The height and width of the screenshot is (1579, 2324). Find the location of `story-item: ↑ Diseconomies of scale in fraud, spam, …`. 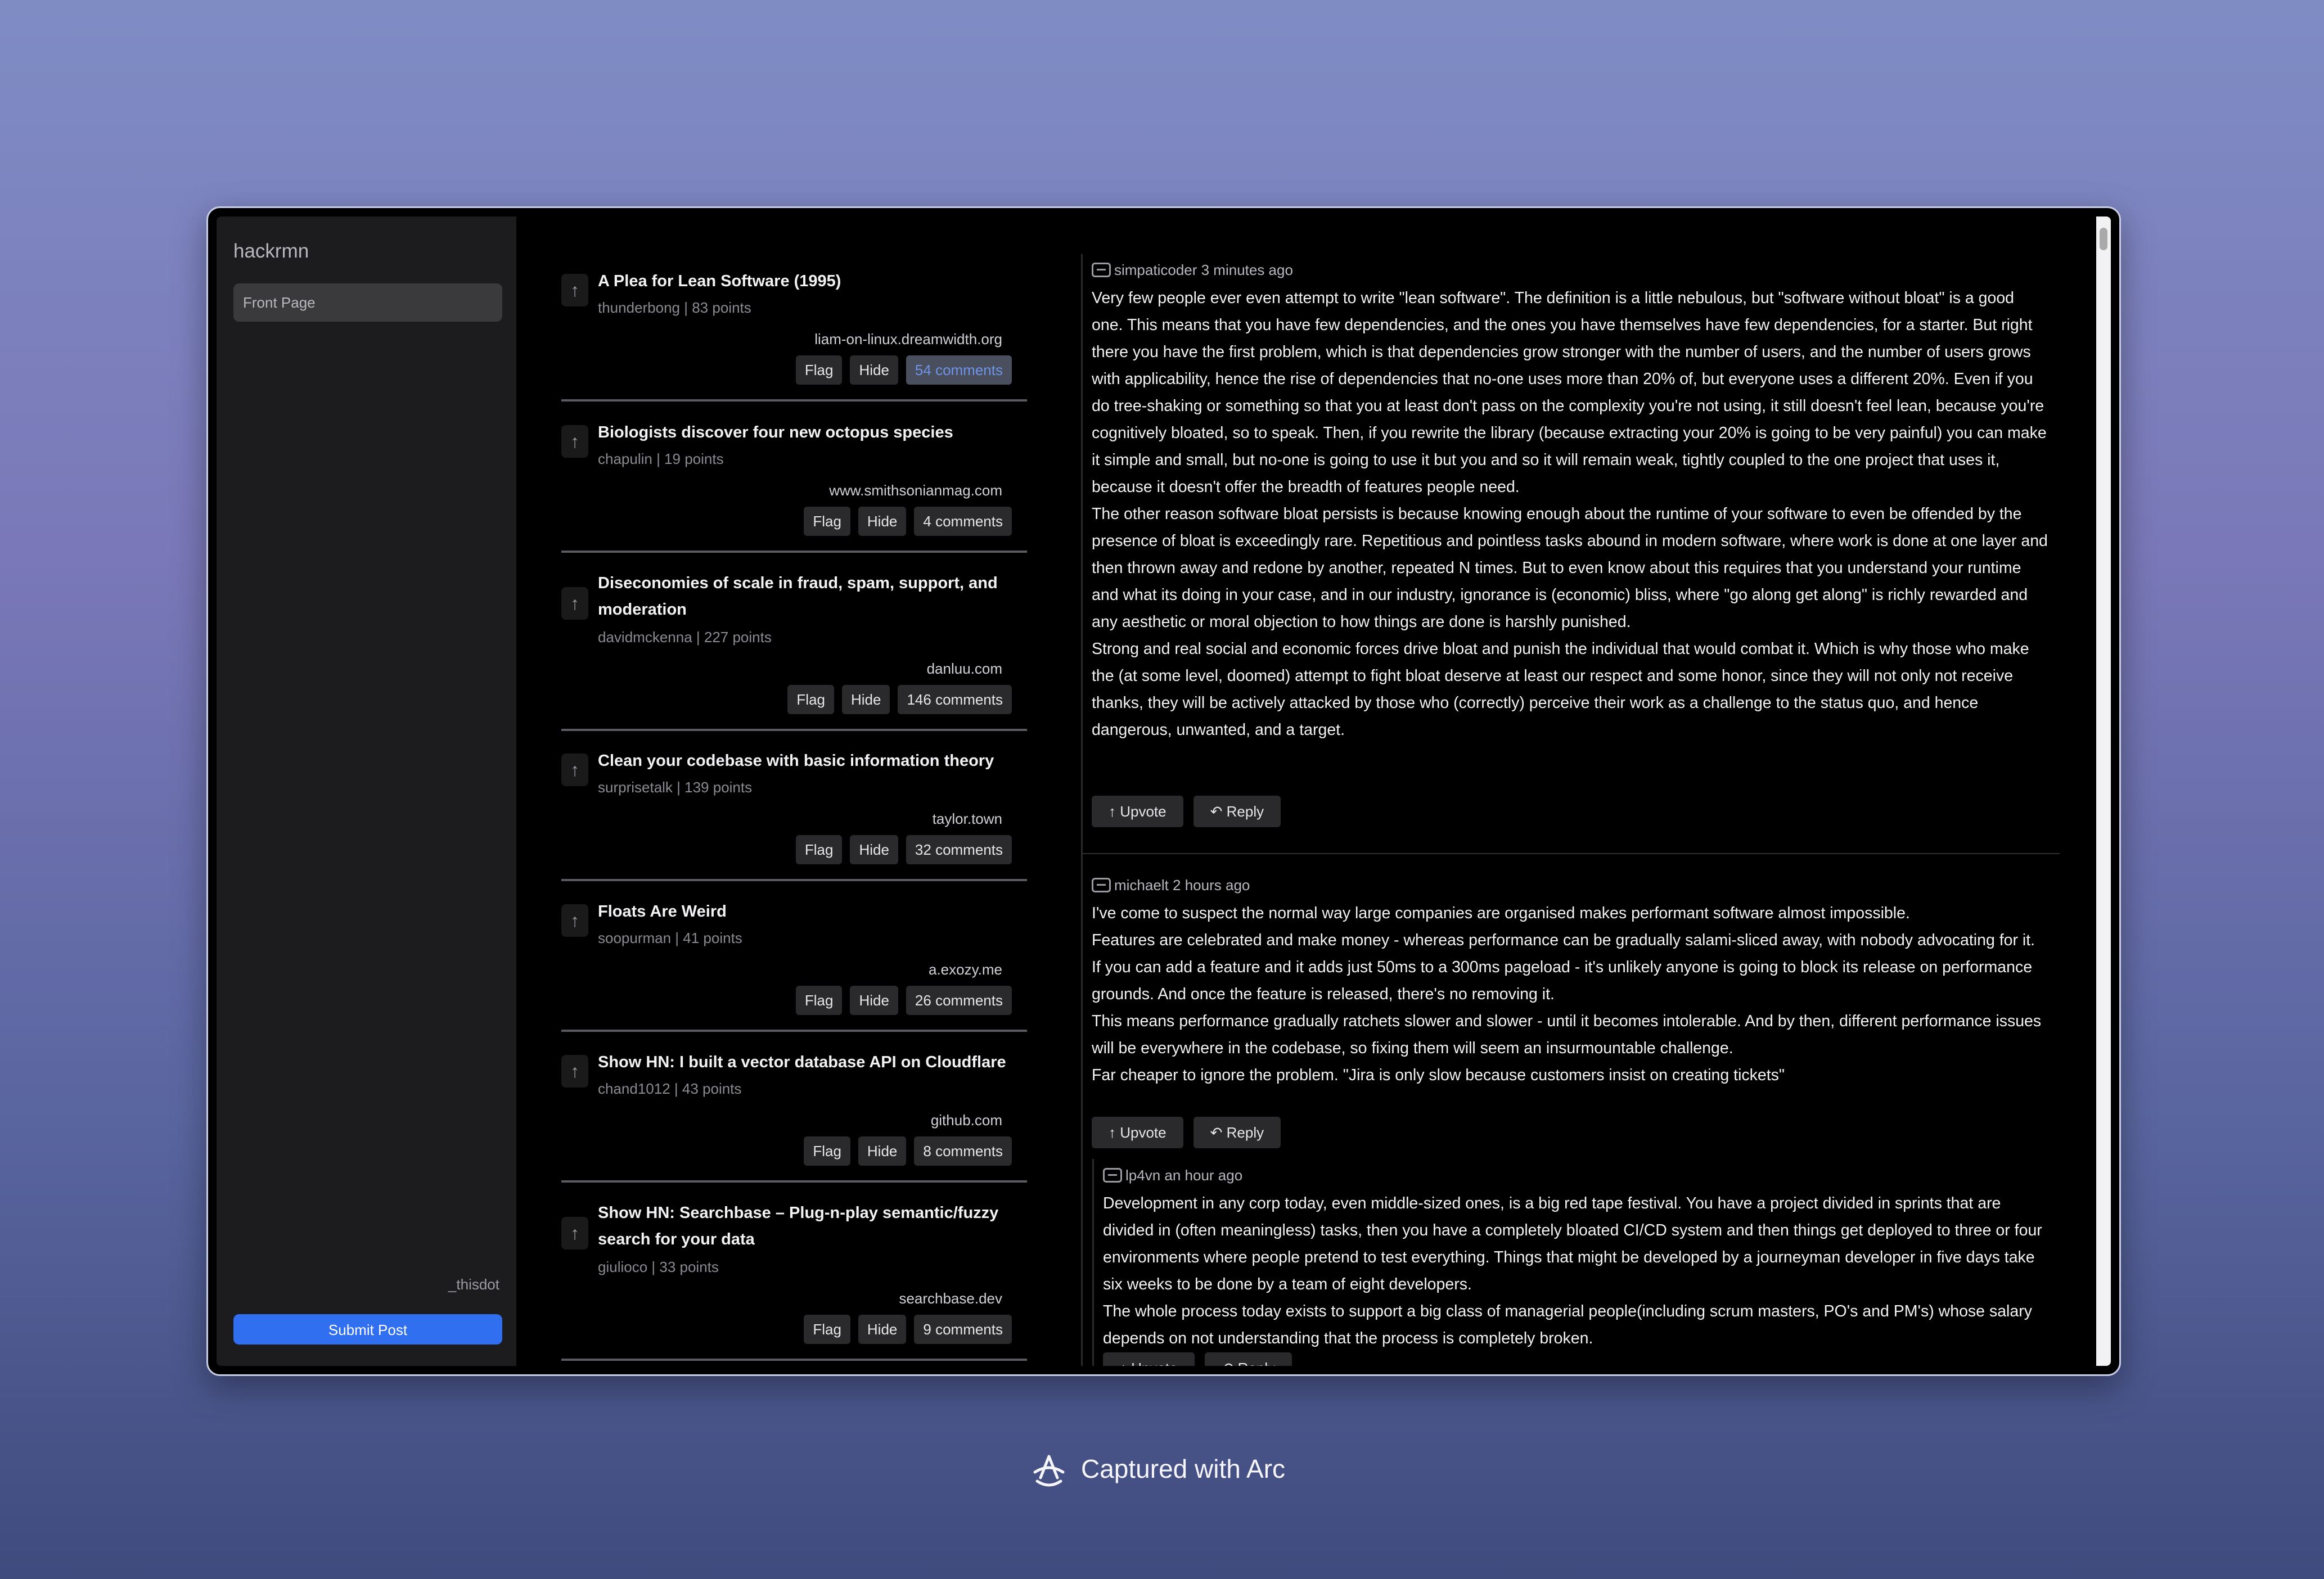

story-item: ↑ Diseconomies of scale in fraud, spam, … is located at coordinates (794, 660).